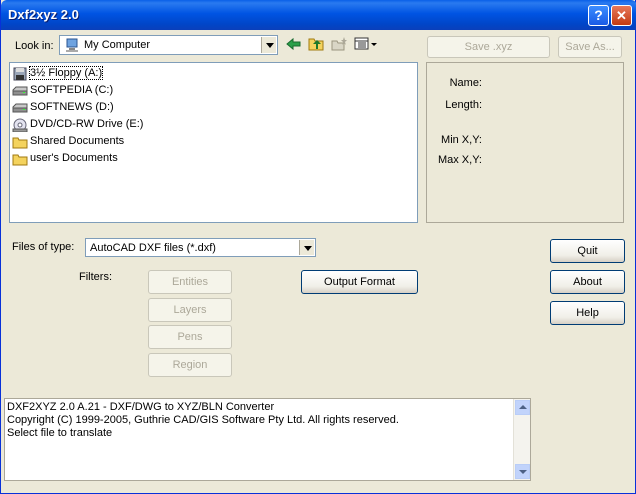 The width and height of the screenshot is (636, 494). Describe the element at coordinates (359, 282) in the screenshot. I see `output-format-button: Output Format` at that location.